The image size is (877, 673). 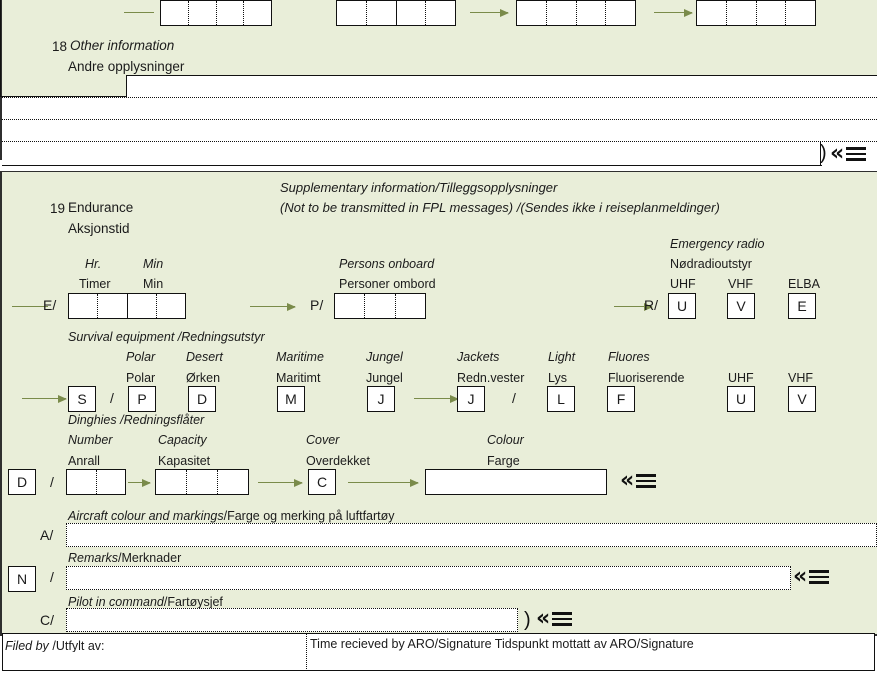 What do you see at coordinates (202, 399) in the screenshot?
I see `survival-desert-box: D` at bounding box center [202, 399].